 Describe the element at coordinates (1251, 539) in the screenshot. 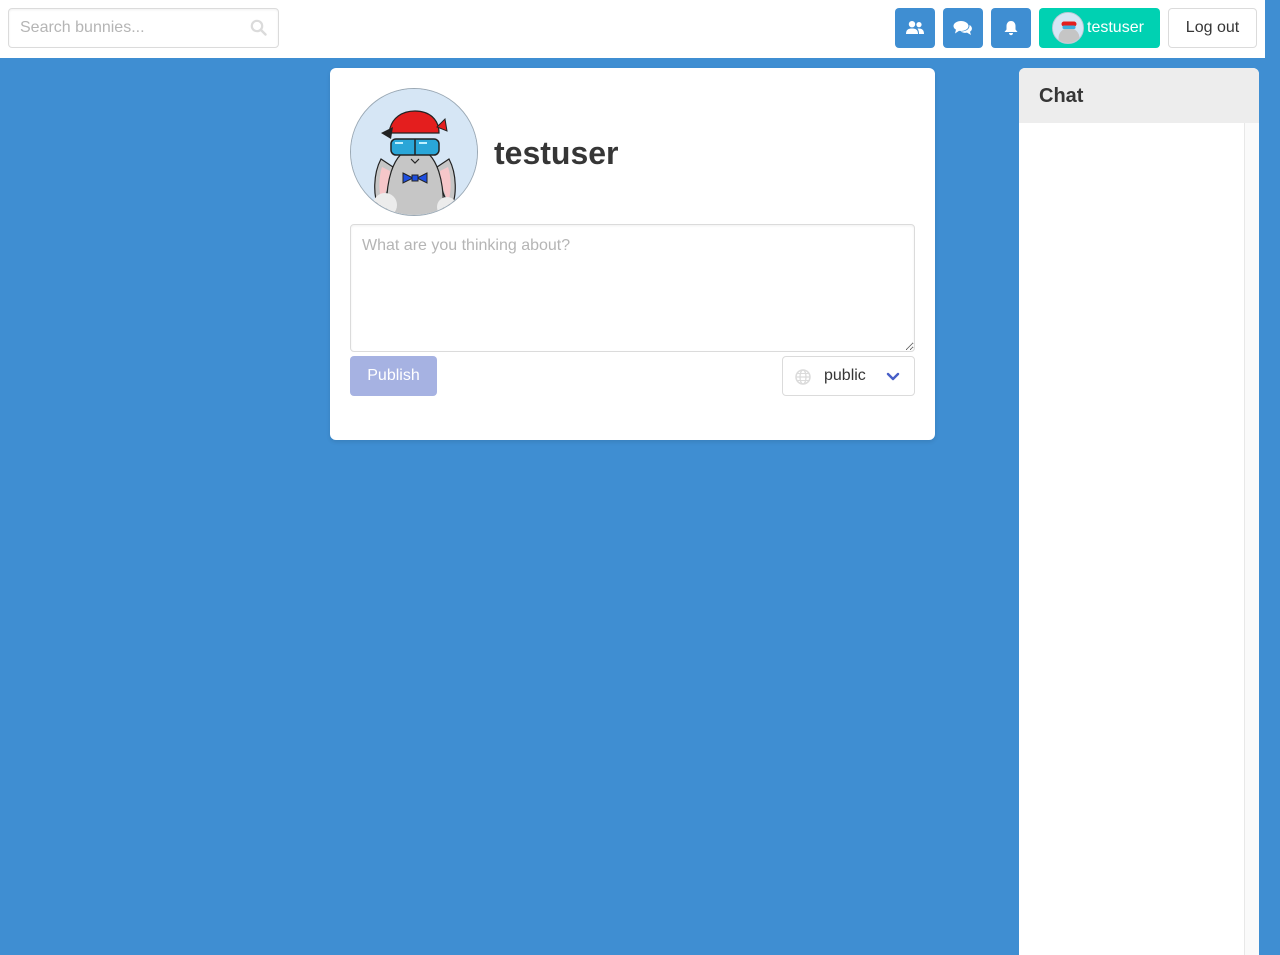

I see `chat-scrollbar` at that location.